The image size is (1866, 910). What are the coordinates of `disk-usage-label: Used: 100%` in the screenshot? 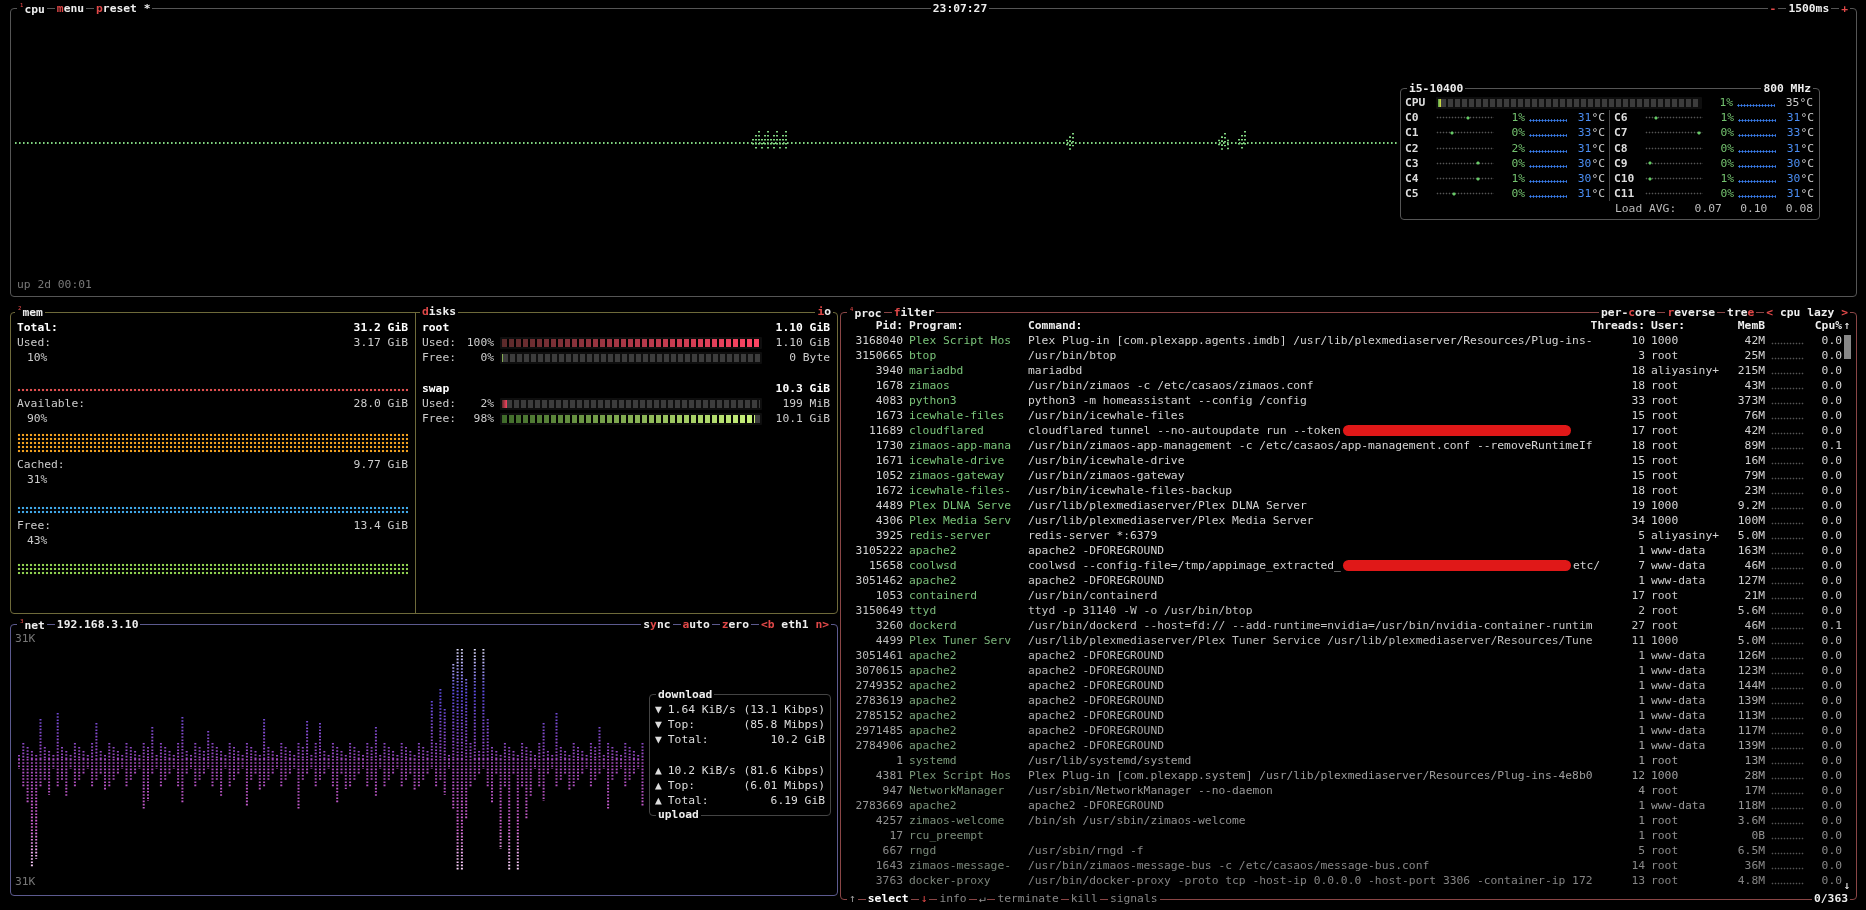 It's located at (458, 343).